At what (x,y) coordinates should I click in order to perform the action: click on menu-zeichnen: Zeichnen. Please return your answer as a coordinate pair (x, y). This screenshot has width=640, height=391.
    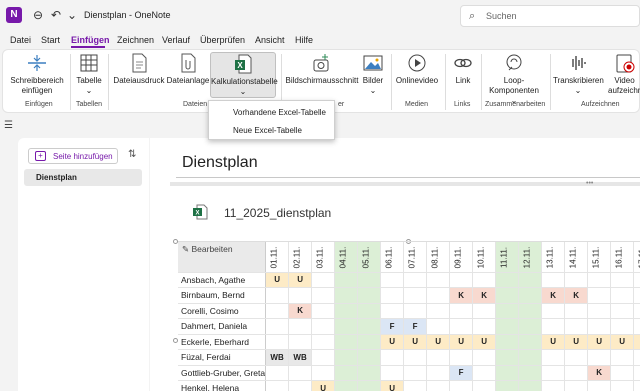
    Looking at the image, I should click on (135, 40).